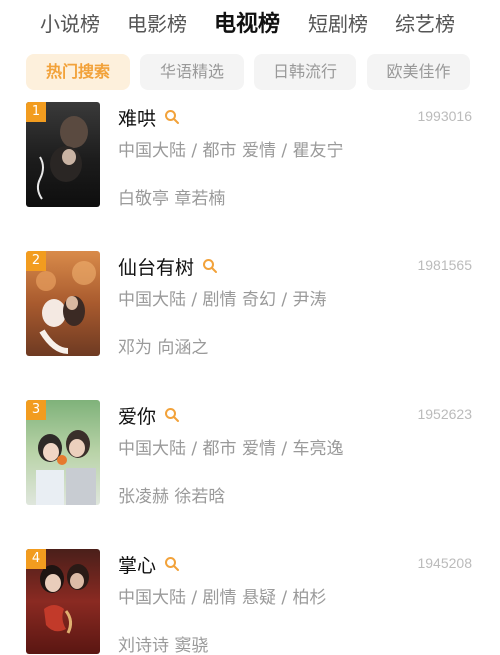 This screenshot has height=655, width=500. Describe the element at coordinates (222, 598) in the screenshot. I see `drama-meta: 中国大陆 / 剧情 悬疑 / 柏杉` at that location.